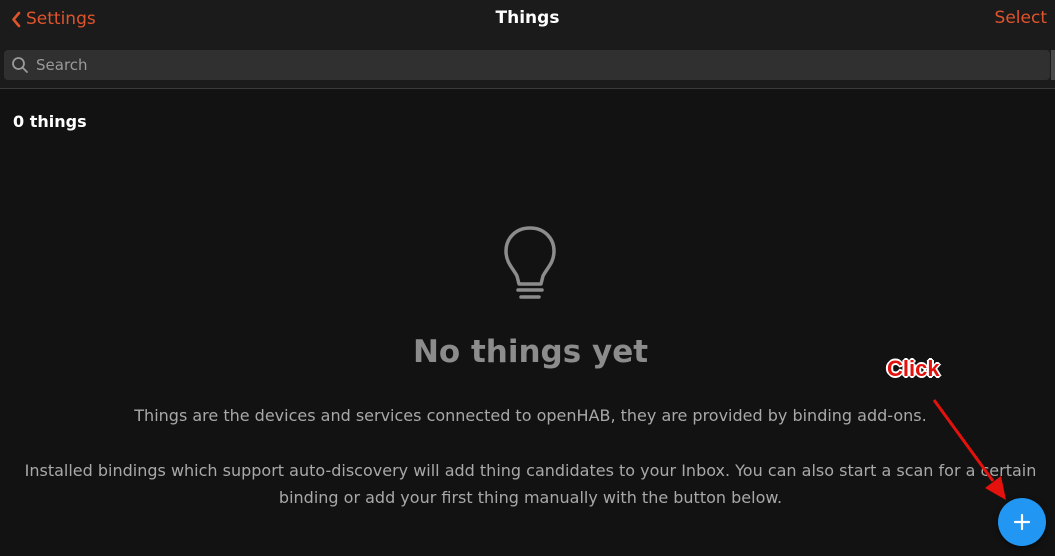 The height and width of the screenshot is (556, 1055). I want to click on plus-icon, so click(1022, 522).